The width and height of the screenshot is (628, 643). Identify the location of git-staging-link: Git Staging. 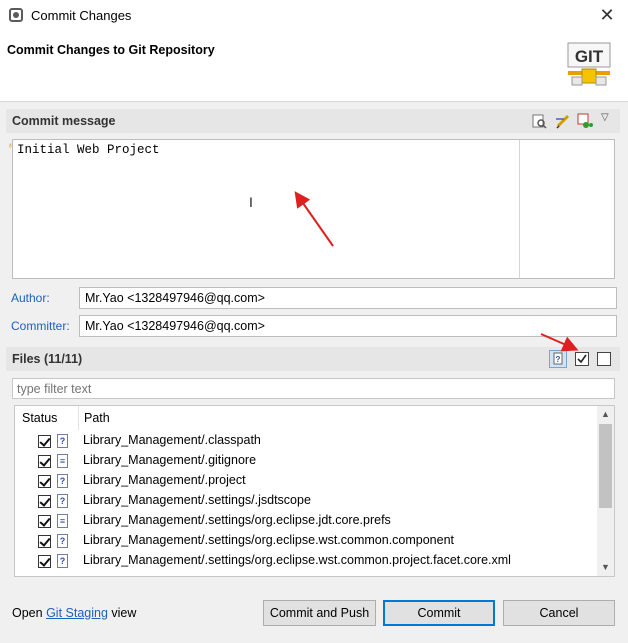
(77, 613).